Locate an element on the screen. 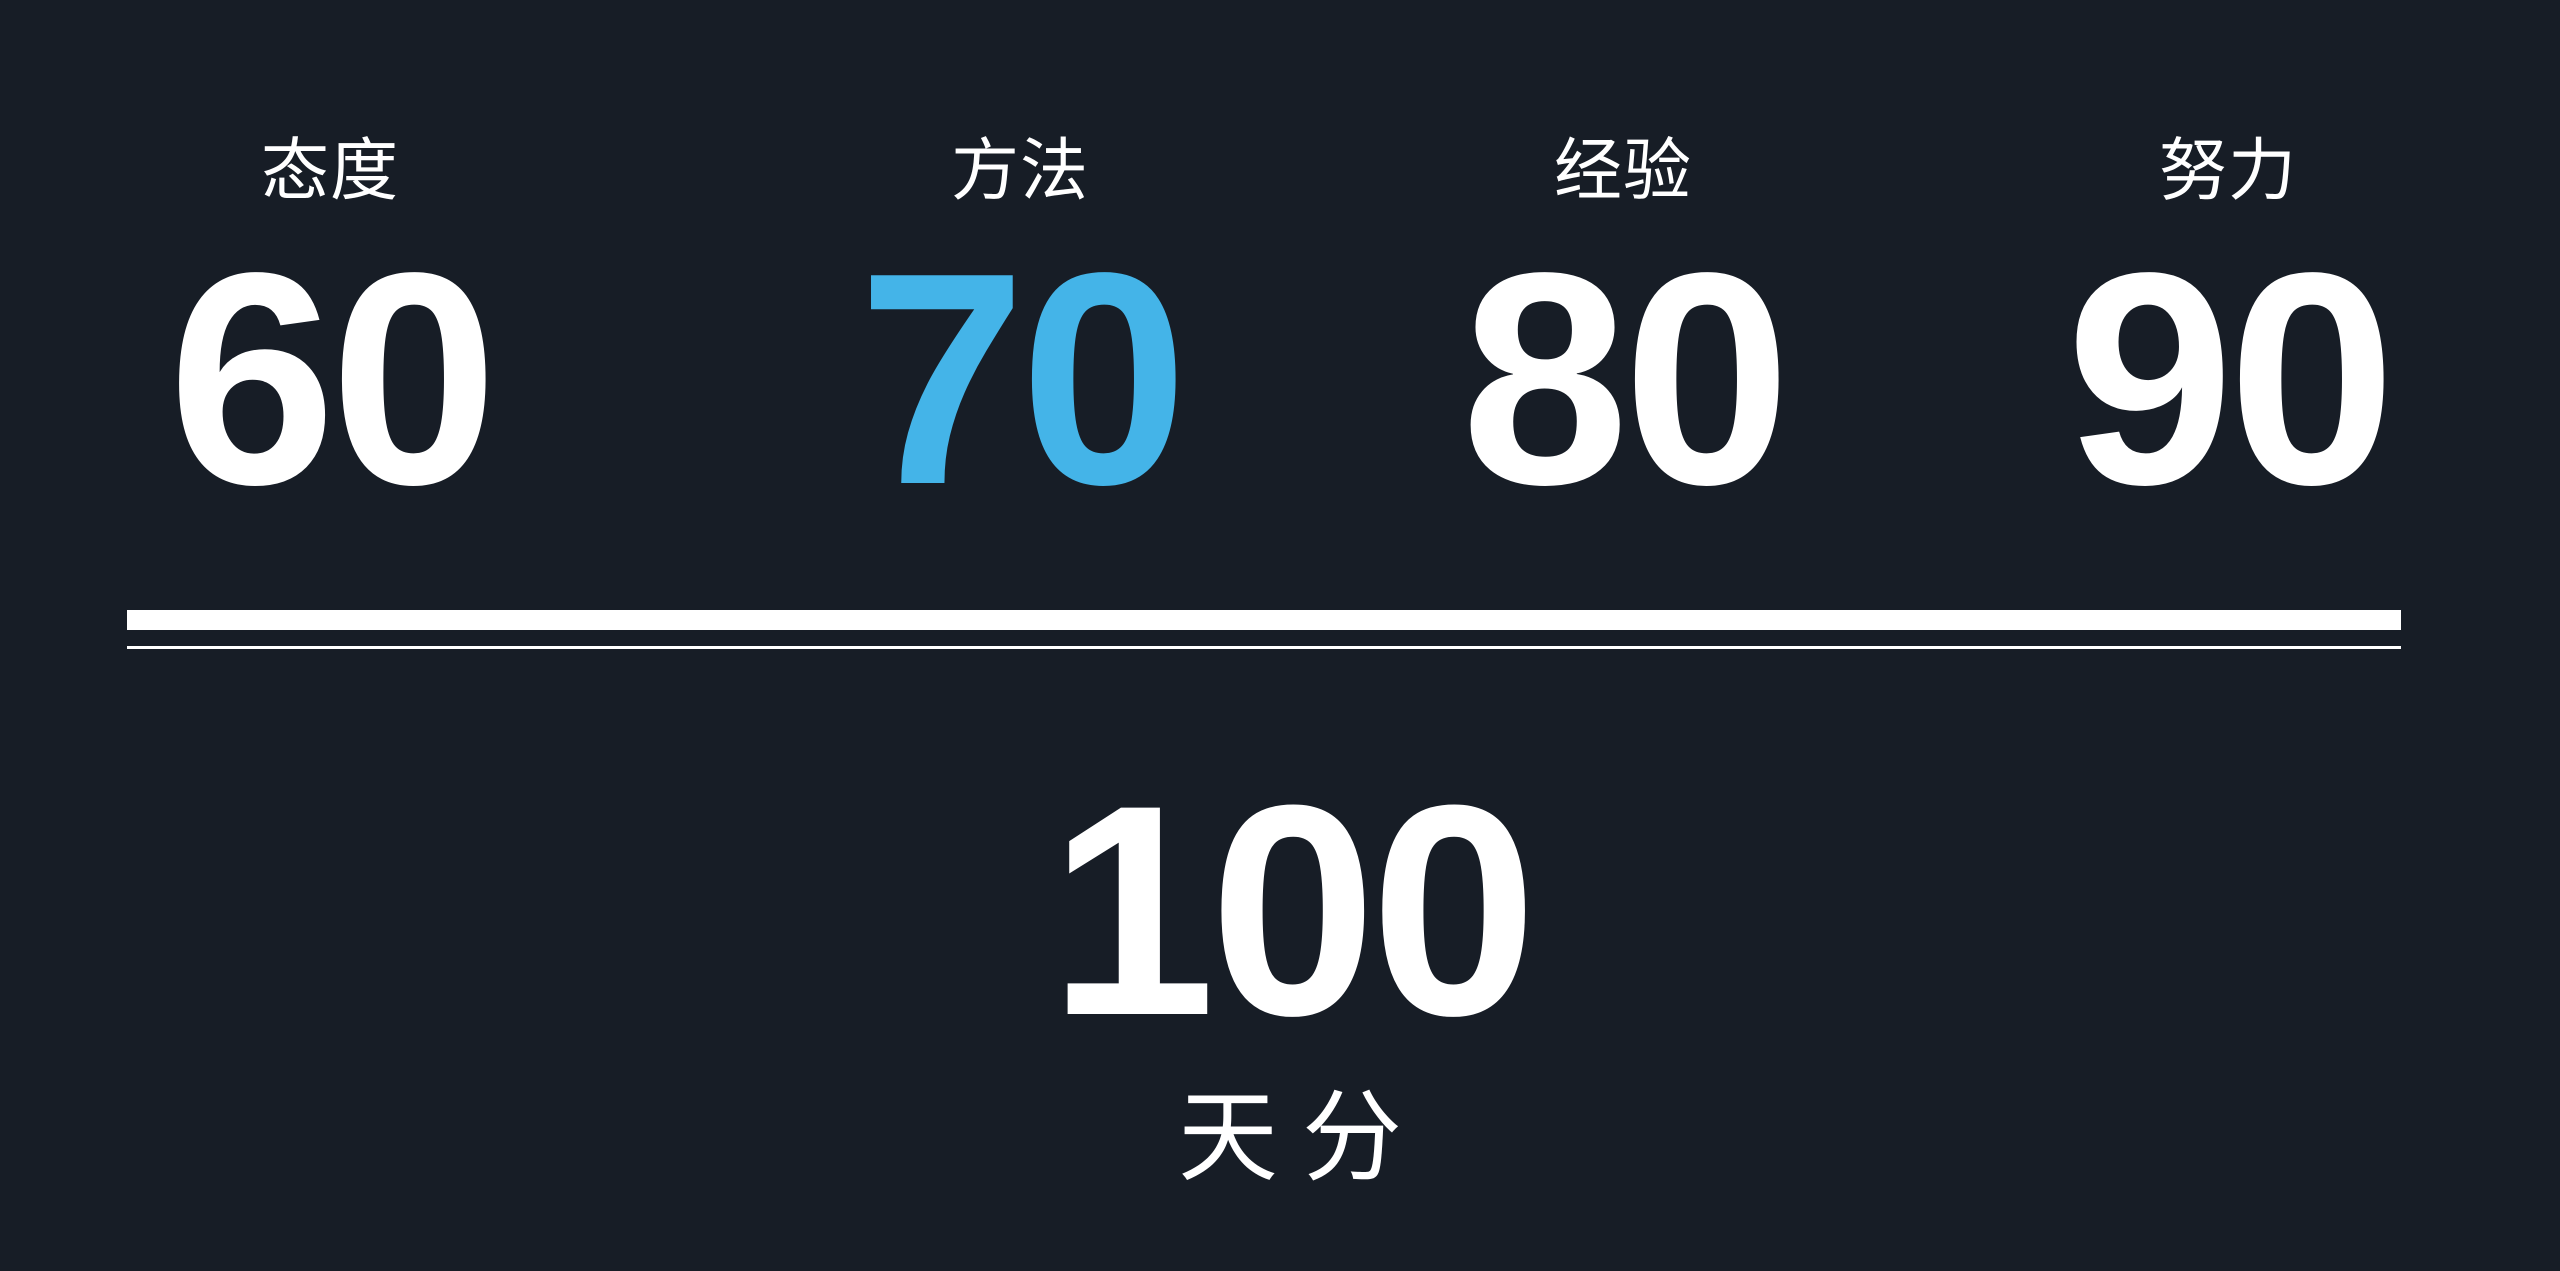 This screenshot has width=2560, height=1271. divider-thin is located at coordinates (1264, 647).